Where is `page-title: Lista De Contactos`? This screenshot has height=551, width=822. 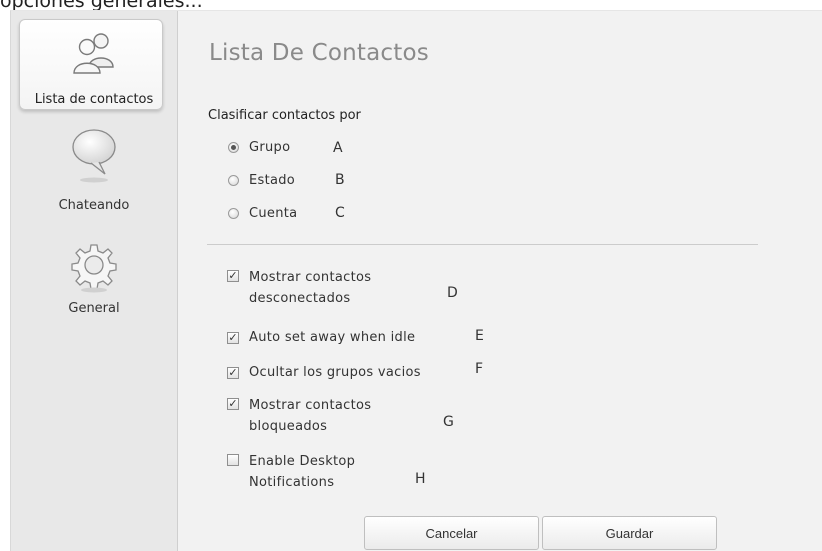
page-title: Lista De Contactos is located at coordinates (319, 53).